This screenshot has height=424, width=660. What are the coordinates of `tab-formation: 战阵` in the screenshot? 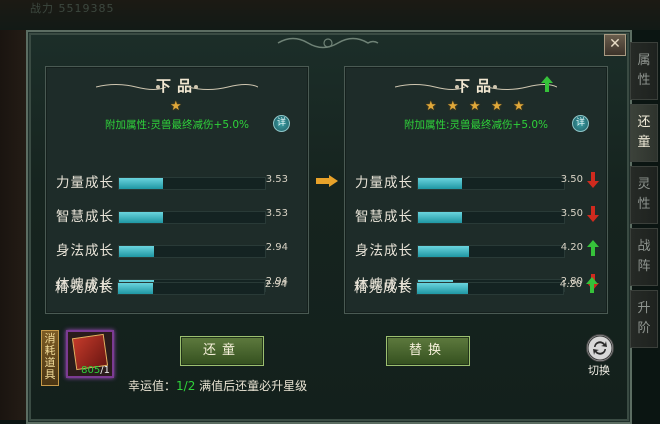 It's located at (644, 257).